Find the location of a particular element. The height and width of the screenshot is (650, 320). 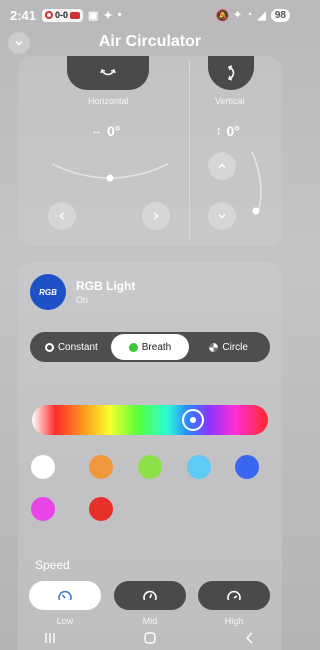

vertical-angle-readout: ↕ 0° is located at coordinates (228, 131).